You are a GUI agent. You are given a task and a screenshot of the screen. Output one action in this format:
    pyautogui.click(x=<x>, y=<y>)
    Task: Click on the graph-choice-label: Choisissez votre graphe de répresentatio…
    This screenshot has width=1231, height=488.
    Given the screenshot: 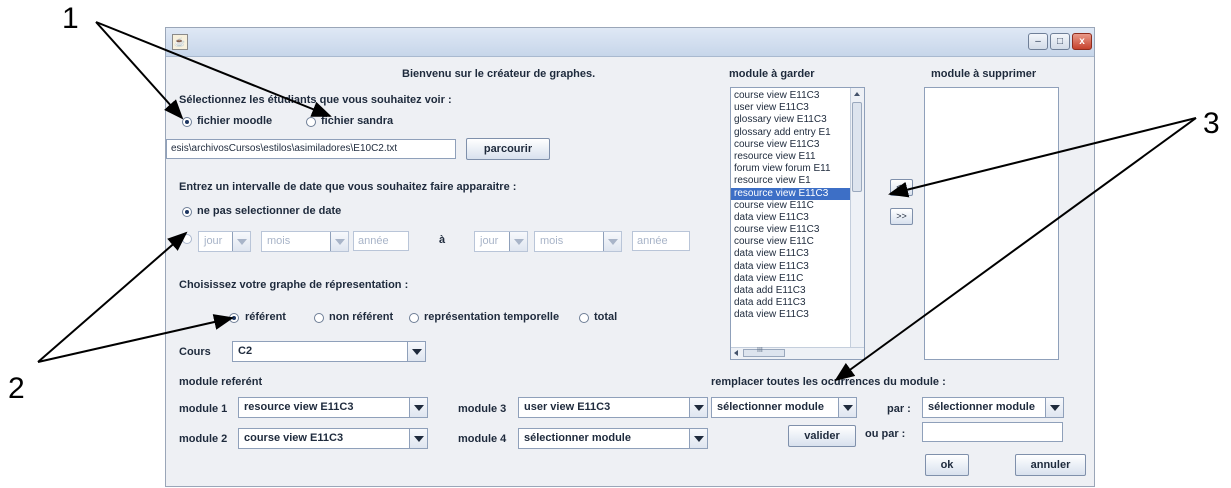 What is the action you would take?
    pyautogui.click(x=294, y=285)
    